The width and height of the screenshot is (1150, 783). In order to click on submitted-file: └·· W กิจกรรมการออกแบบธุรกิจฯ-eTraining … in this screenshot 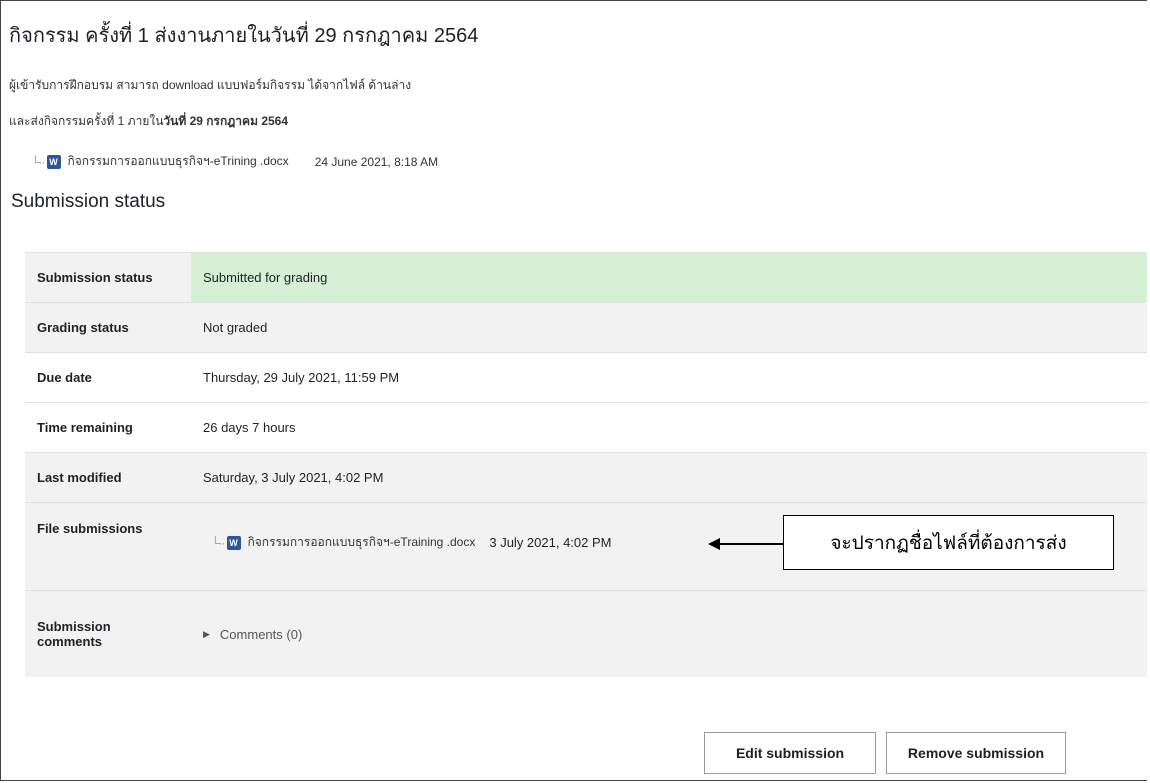, I will do `click(409, 542)`.